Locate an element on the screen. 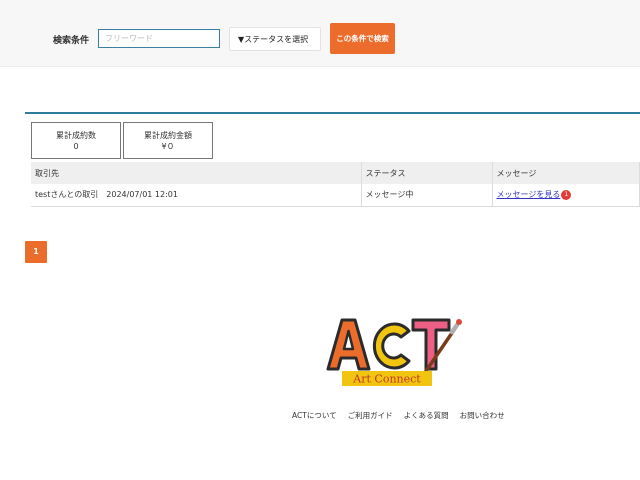 The height and width of the screenshot is (480, 640). logo-letter-c is located at coordinates (391, 346).